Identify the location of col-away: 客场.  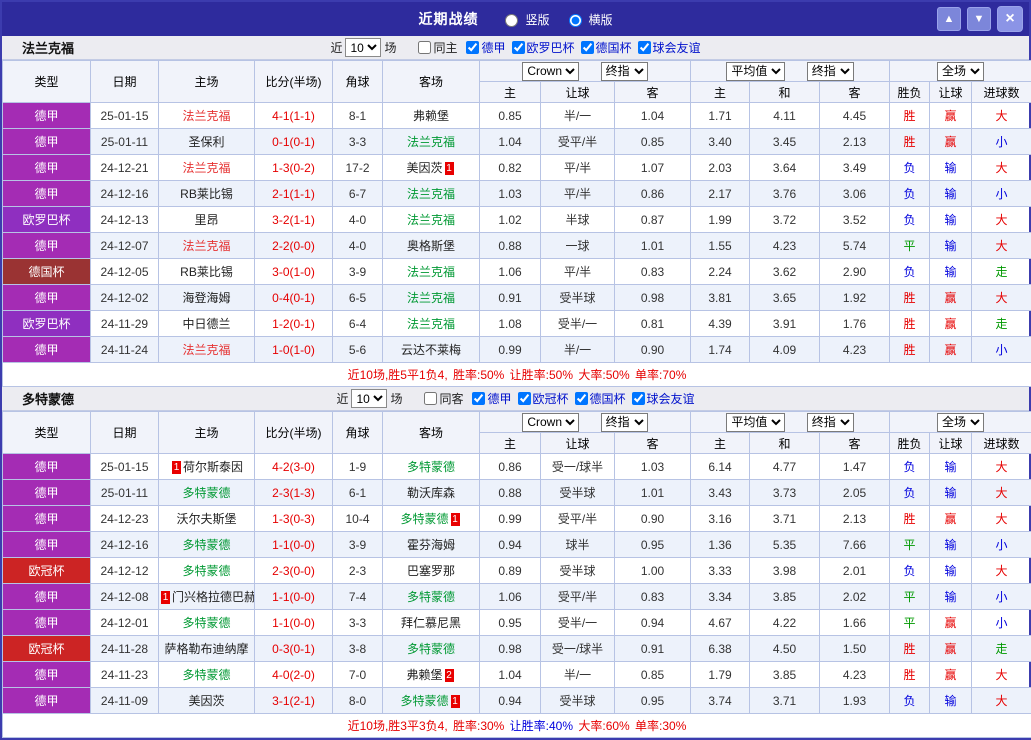
(431, 433).